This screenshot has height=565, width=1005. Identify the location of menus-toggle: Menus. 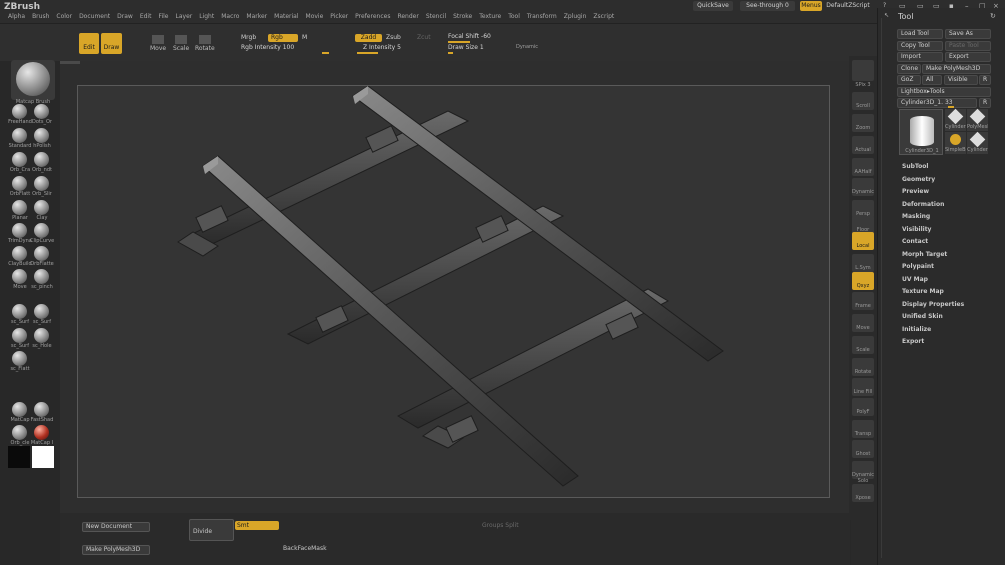
(811, 6).